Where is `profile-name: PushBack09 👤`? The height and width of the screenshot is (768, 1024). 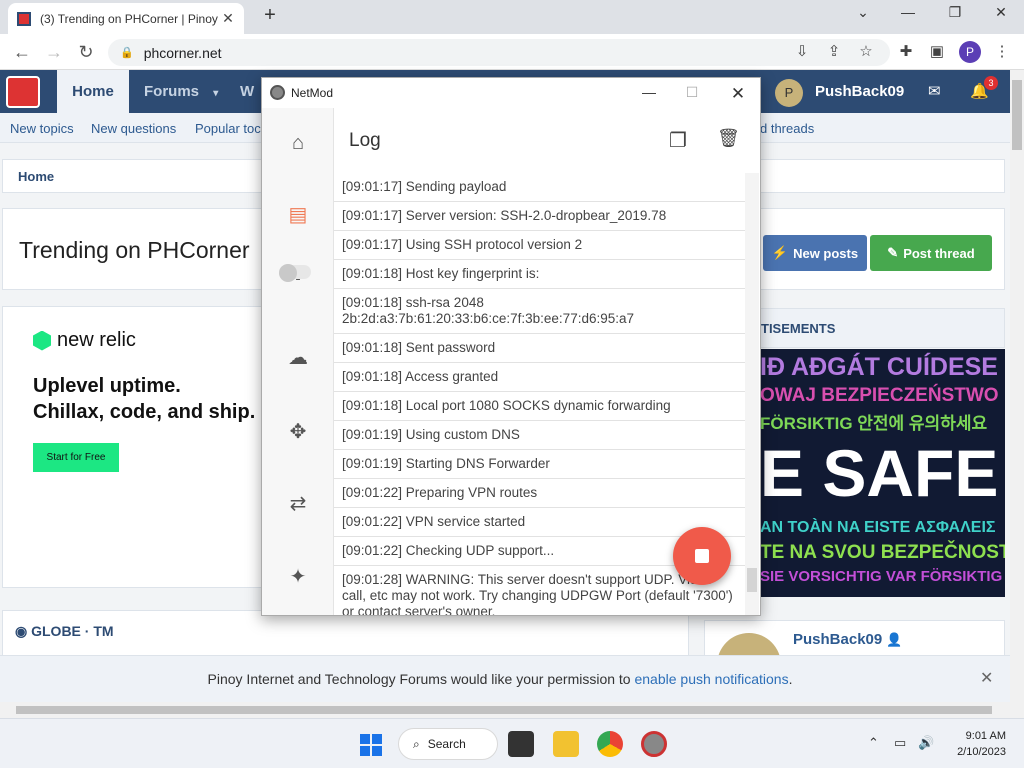 profile-name: PushBack09 👤 is located at coordinates (848, 639).